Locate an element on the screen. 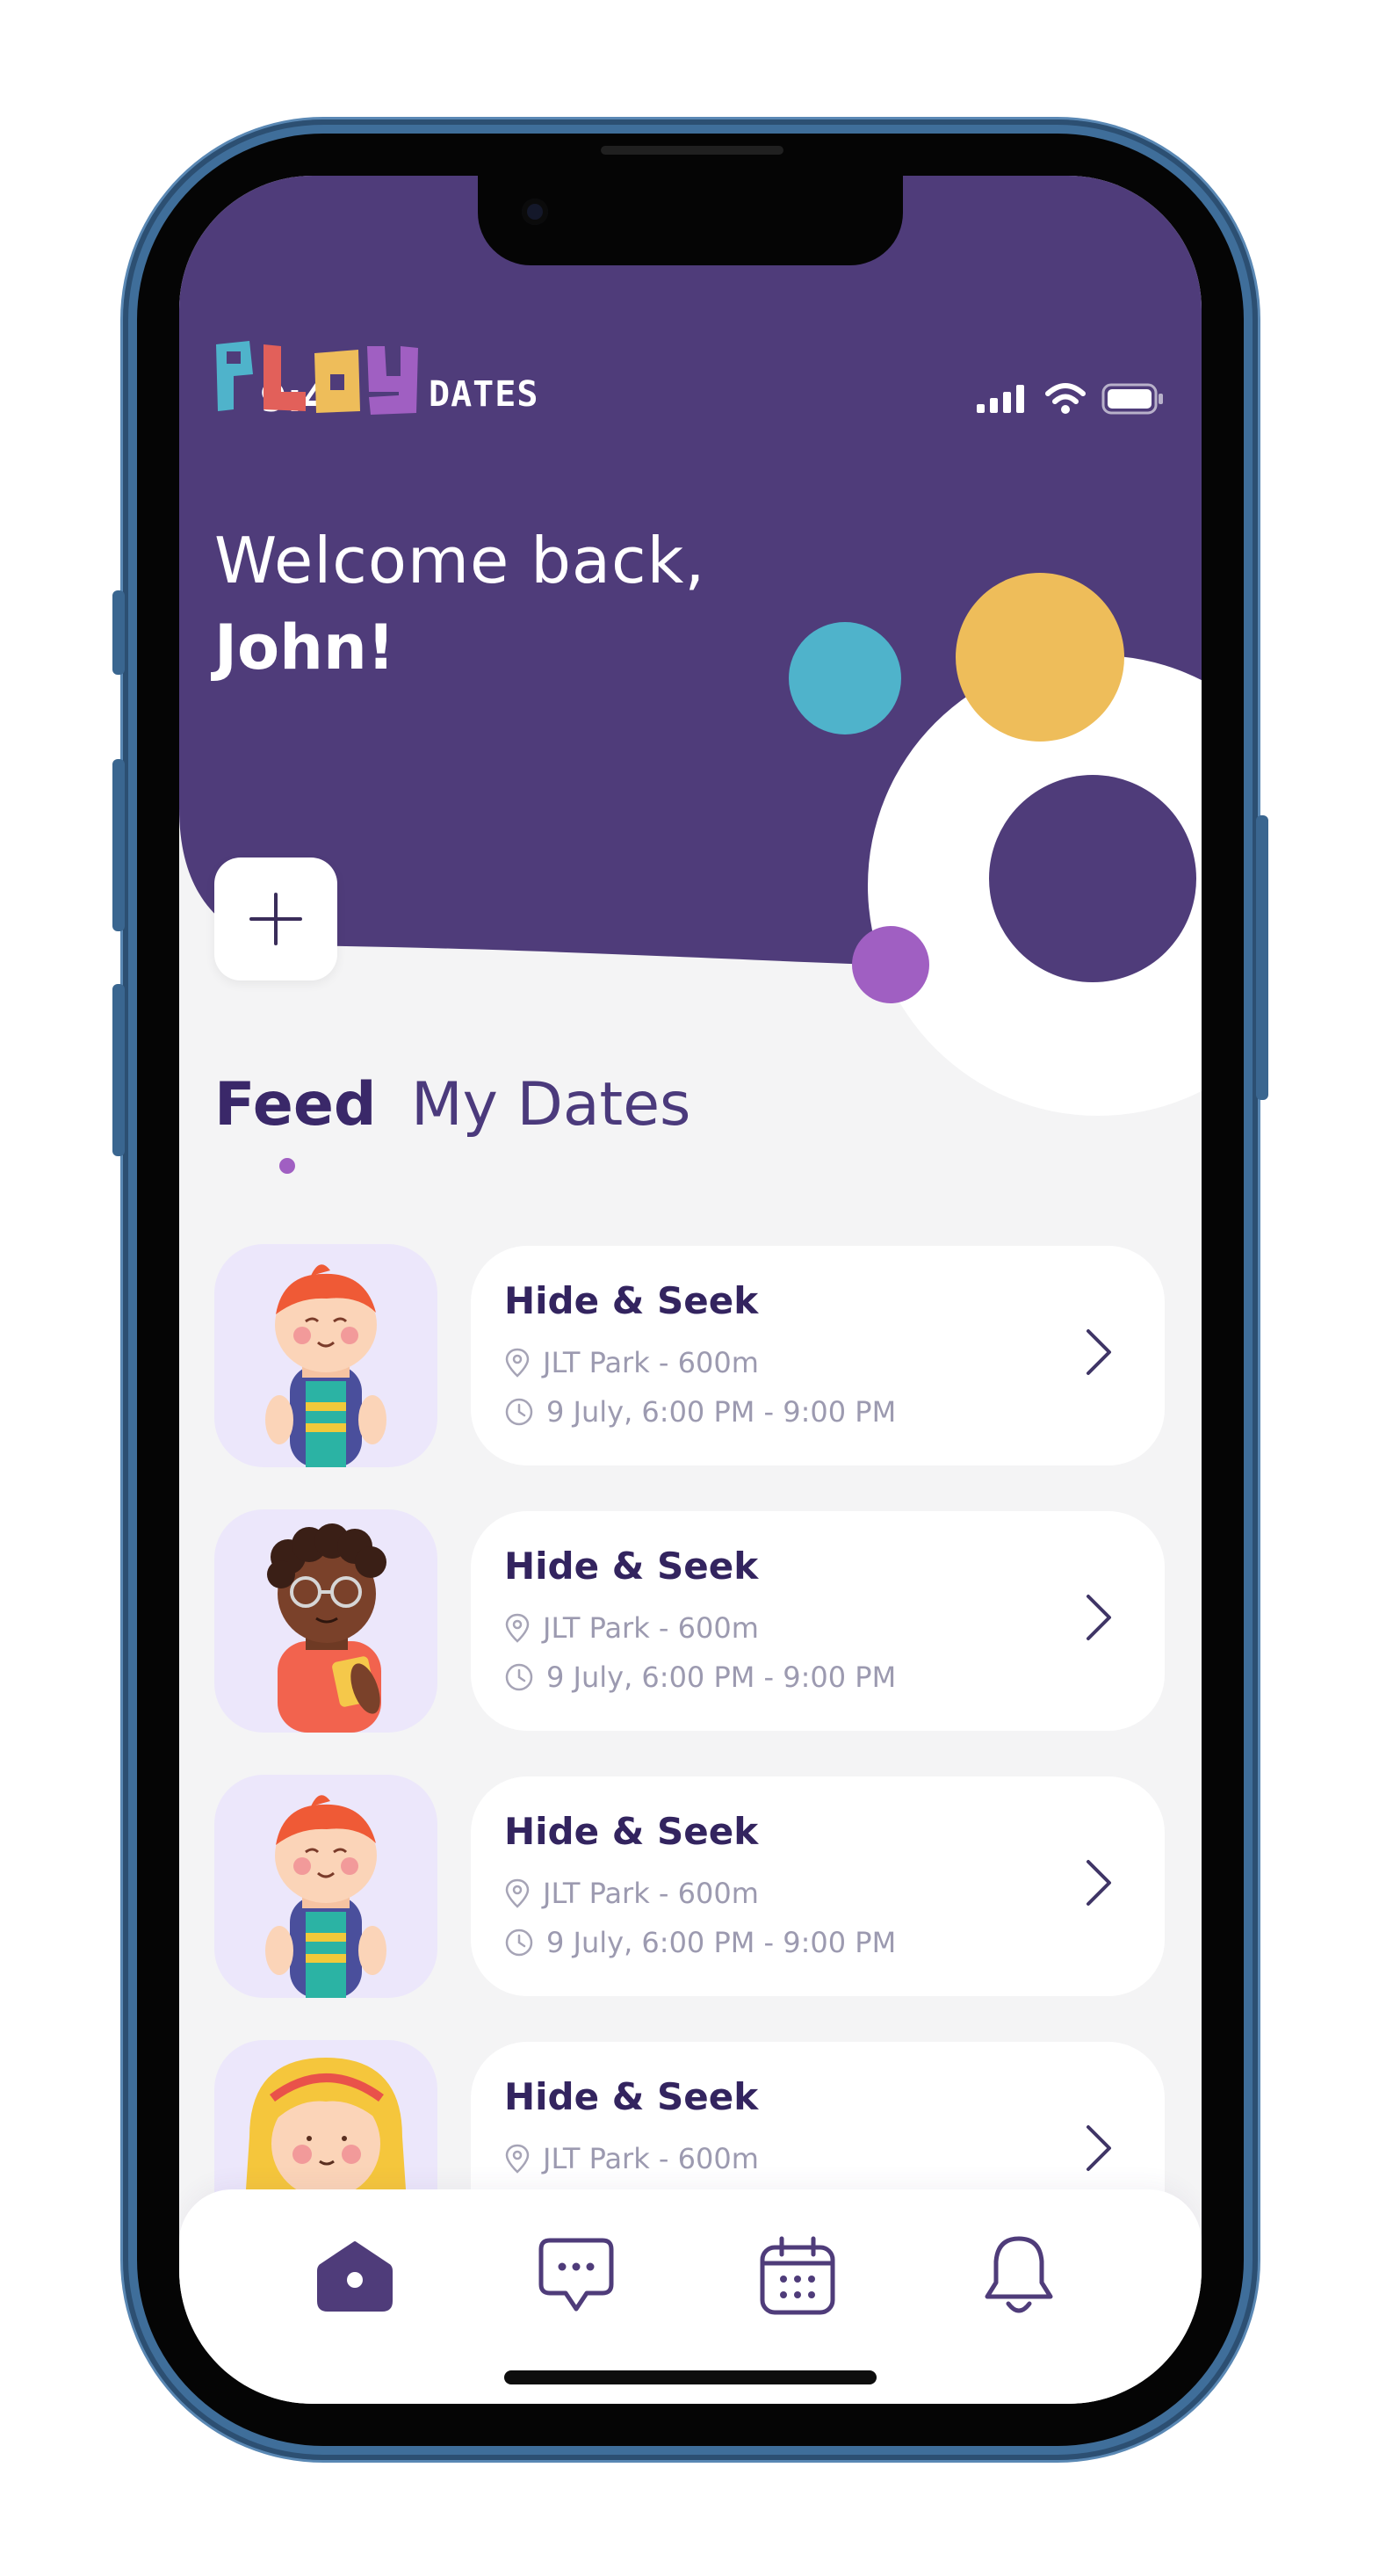 Image resolution: width=1379 pixels, height=2576 pixels. home-icon is located at coordinates (355, 2276).